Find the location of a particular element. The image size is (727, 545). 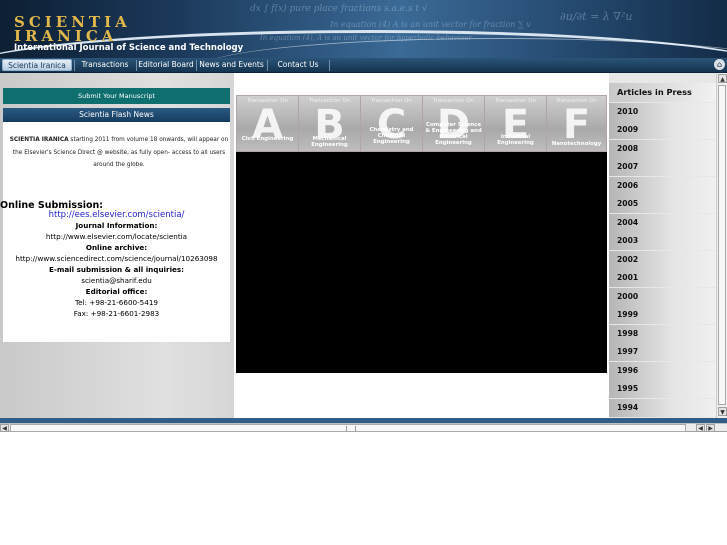

nav-divider is located at coordinates (329, 65).